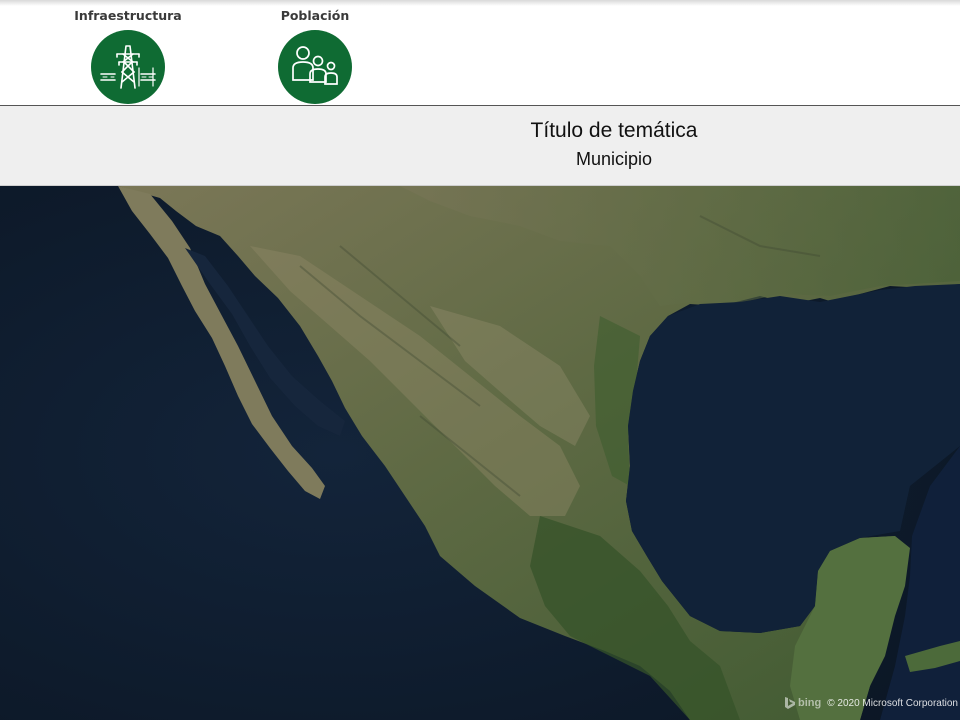 The image size is (960, 720). I want to click on category-poblacion-label: Población, so click(315, 15).